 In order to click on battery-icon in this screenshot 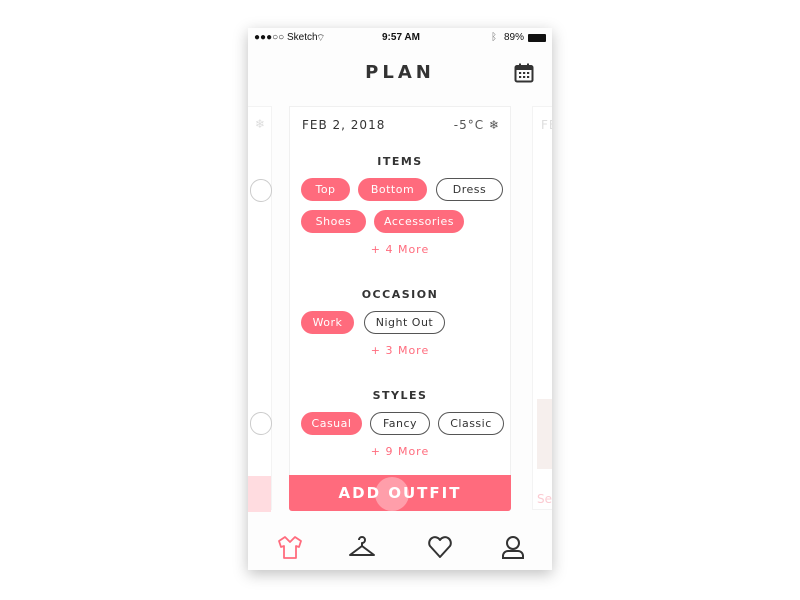, I will do `click(537, 38)`.